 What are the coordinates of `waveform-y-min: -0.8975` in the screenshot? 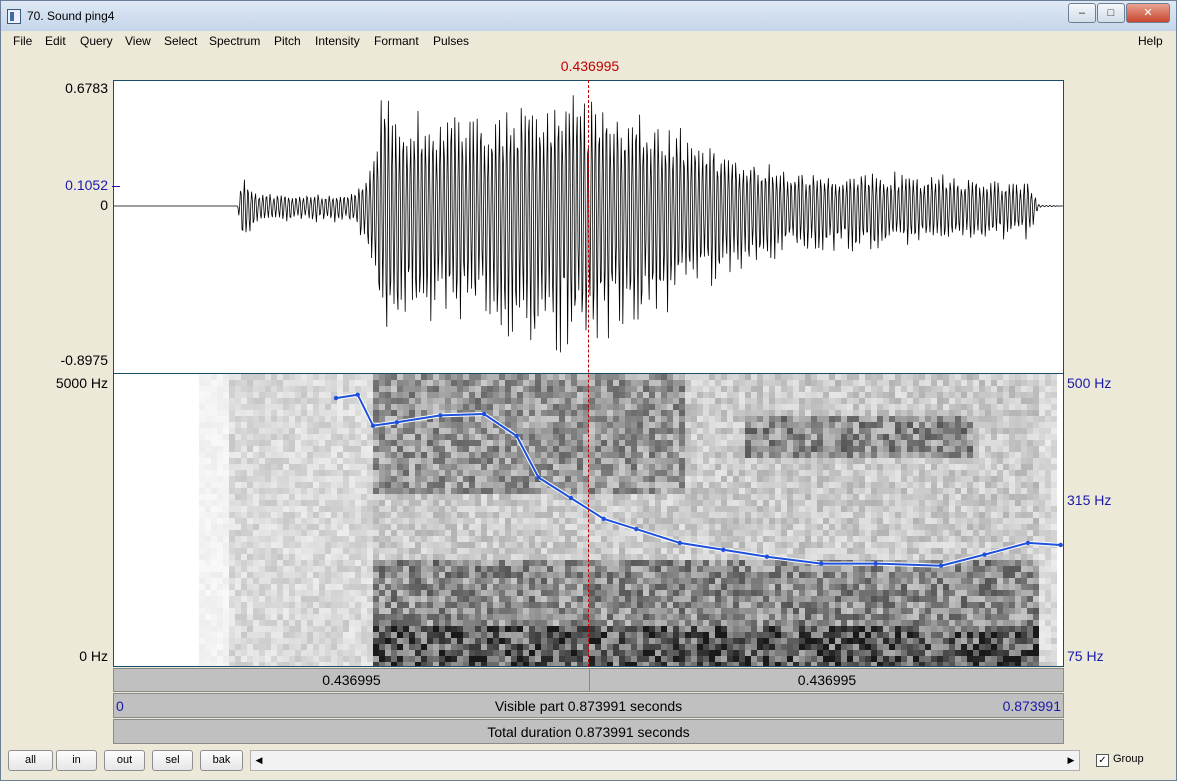 It's located at (84, 360).